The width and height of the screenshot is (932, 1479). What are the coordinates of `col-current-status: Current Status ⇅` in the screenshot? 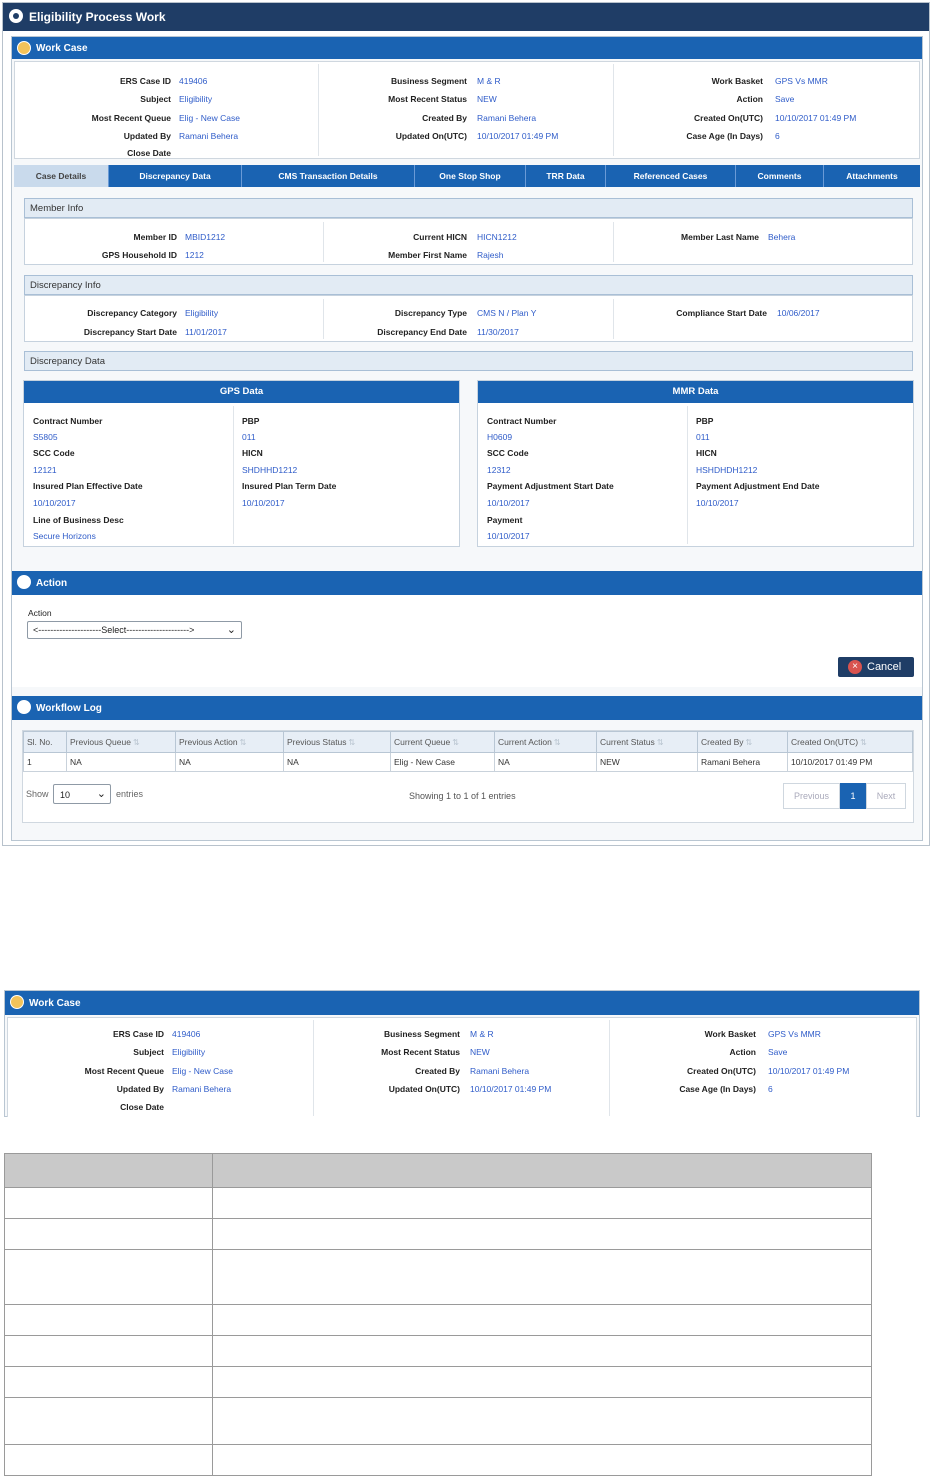 It's located at (647, 742).